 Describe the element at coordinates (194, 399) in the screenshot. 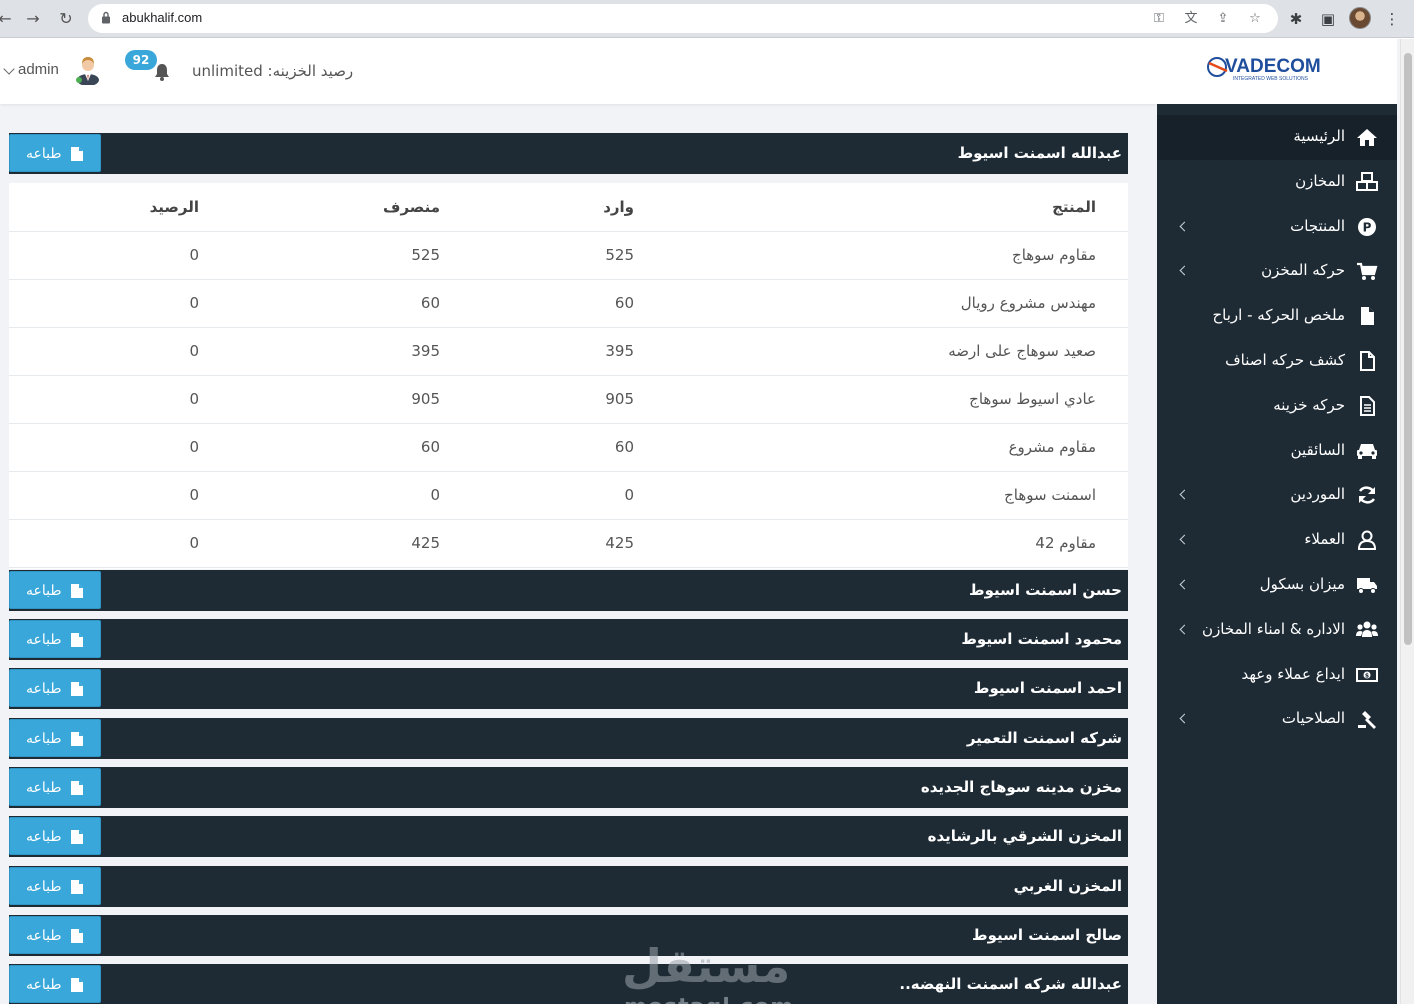

I see `cell-balance: 0` at that location.